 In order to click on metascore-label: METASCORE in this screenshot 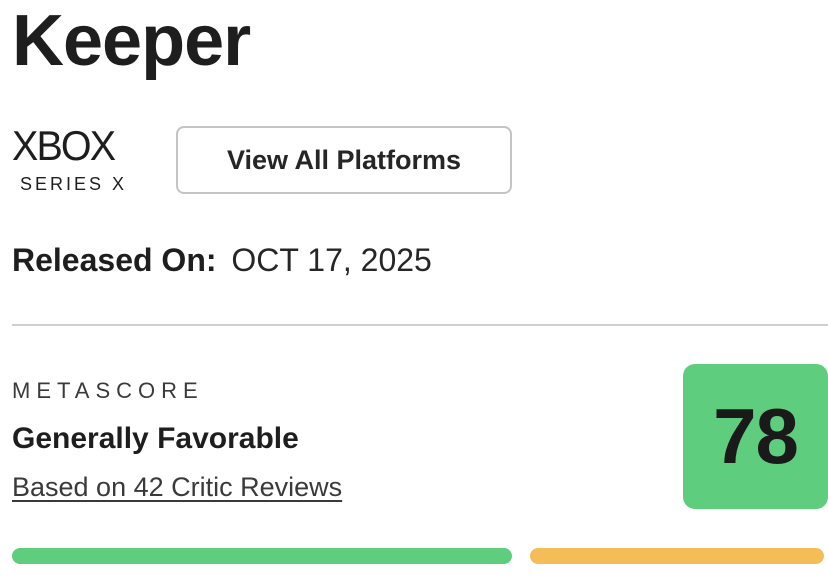, I will do `click(108, 390)`.